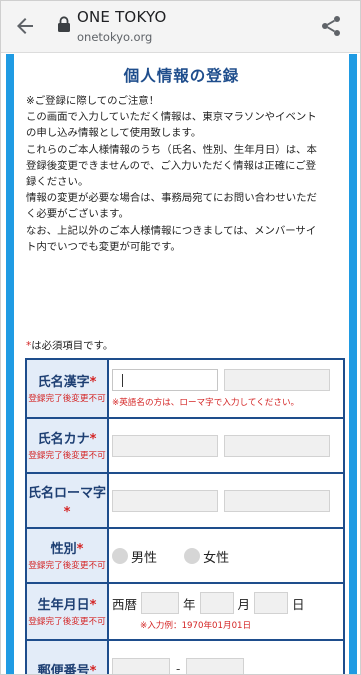  What do you see at coordinates (25, 26) in the screenshot?
I see `back-arrow-icon` at bounding box center [25, 26].